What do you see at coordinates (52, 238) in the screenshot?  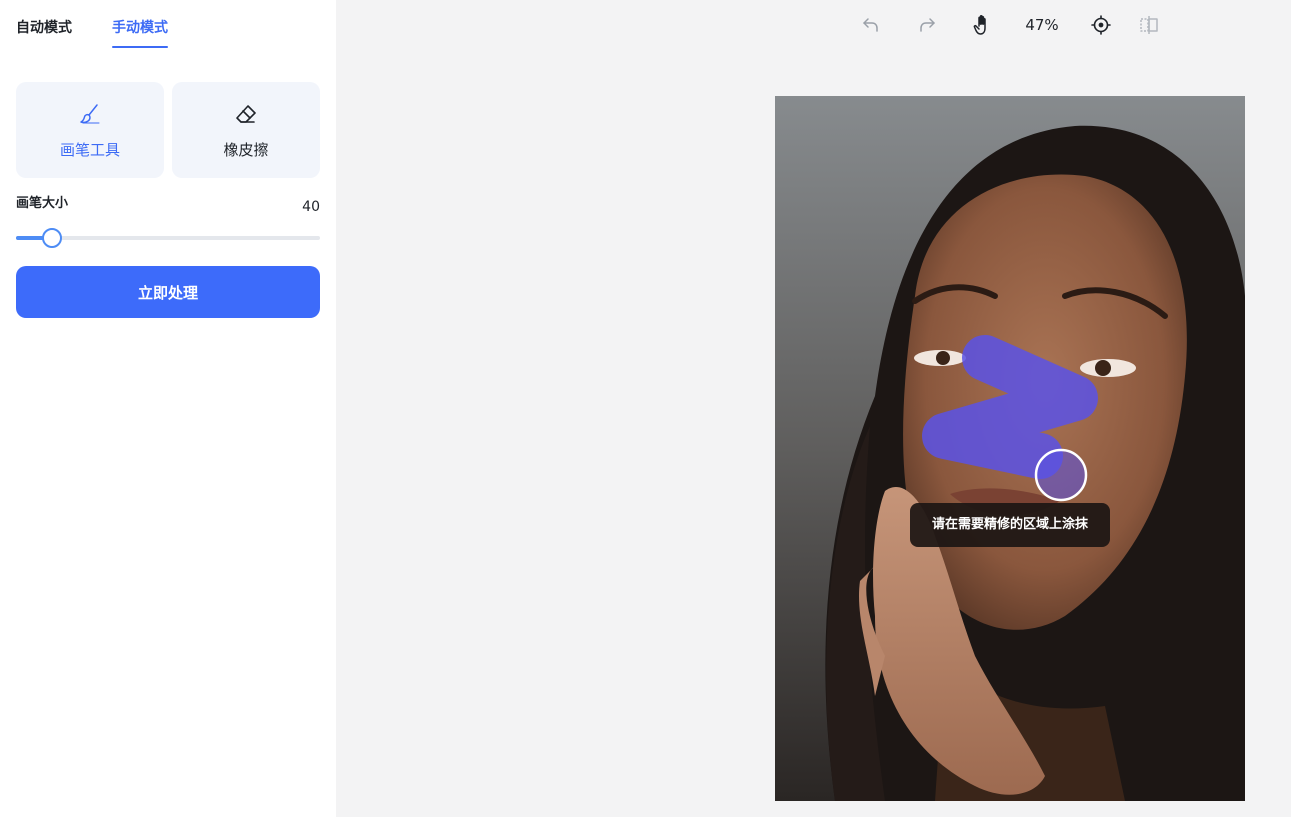 I see `slider-thumb` at bounding box center [52, 238].